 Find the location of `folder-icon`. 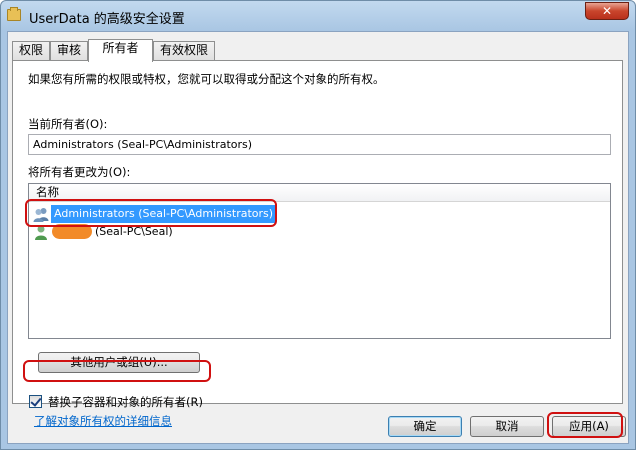

folder-icon is located at coordinates (14, 14).